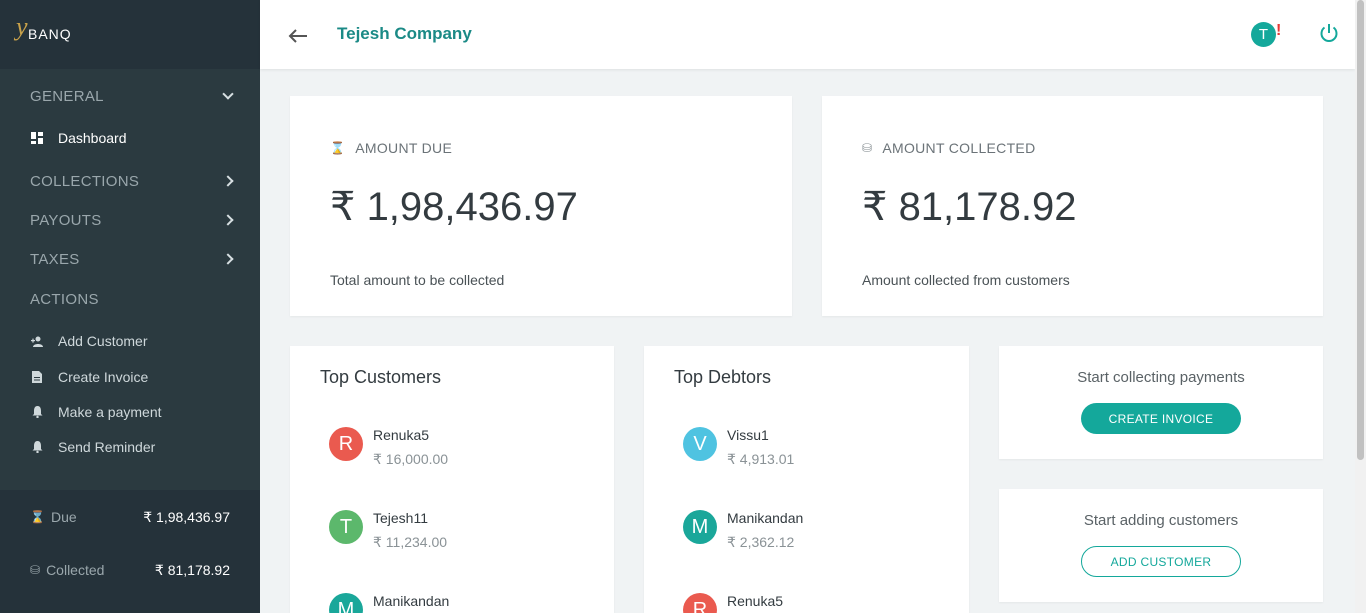  I want to click on collected-progress-bar, so click(130, 591).